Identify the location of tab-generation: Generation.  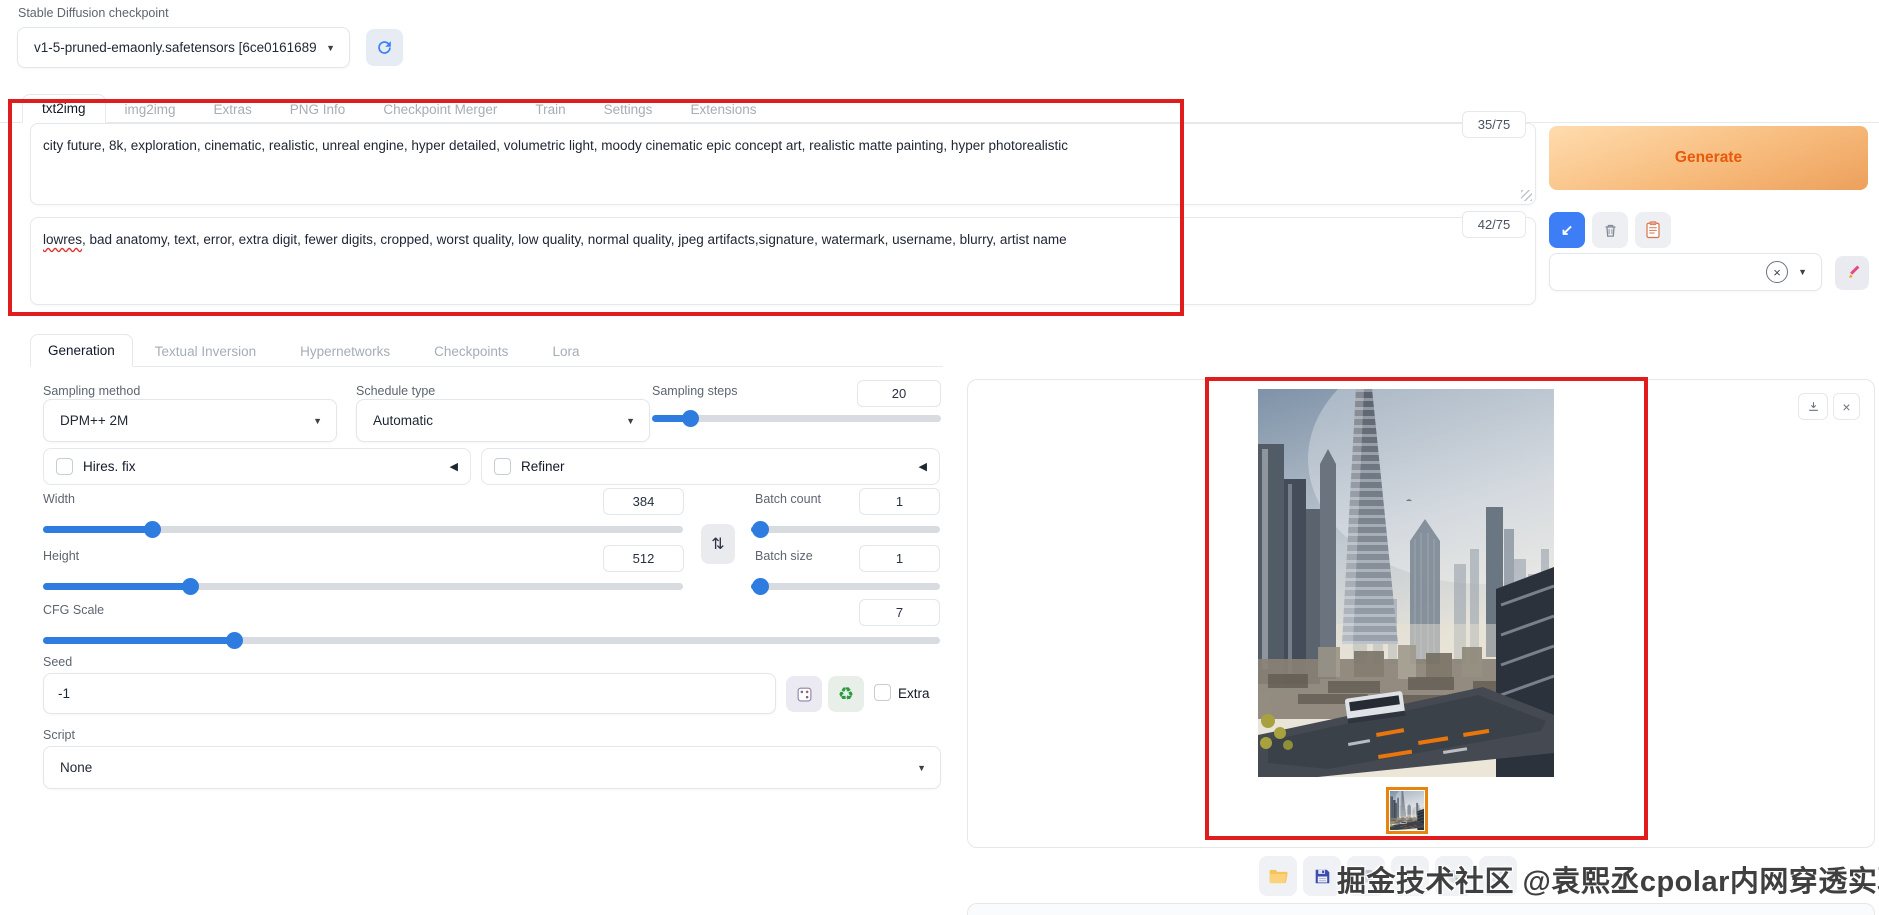
(81, 350).